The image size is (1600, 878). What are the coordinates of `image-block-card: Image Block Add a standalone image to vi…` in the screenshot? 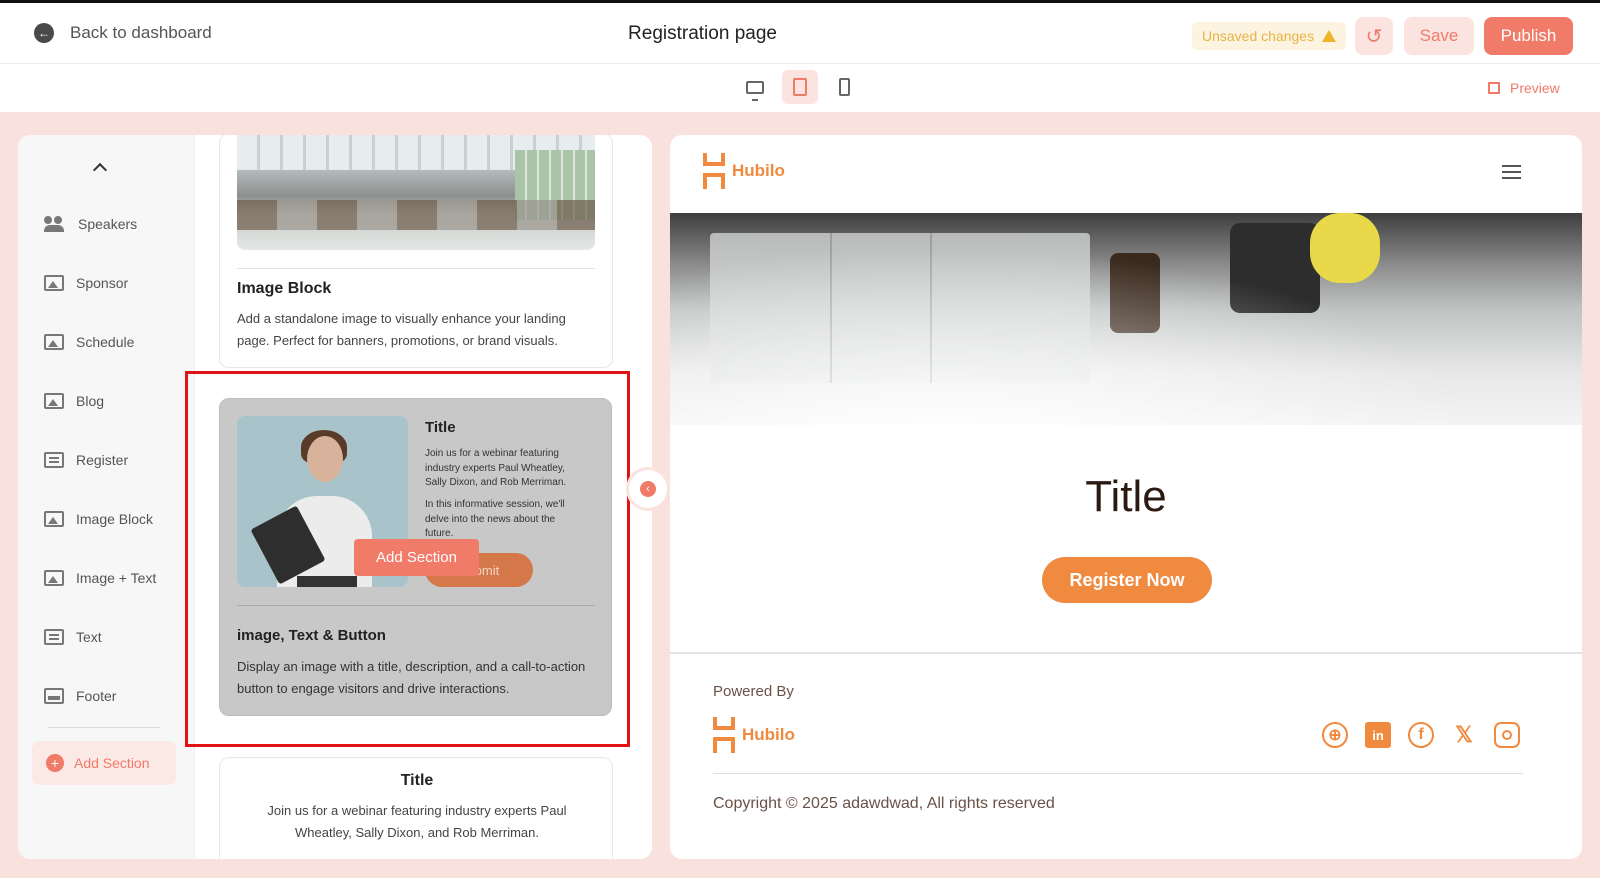 It's located at (416, 251).